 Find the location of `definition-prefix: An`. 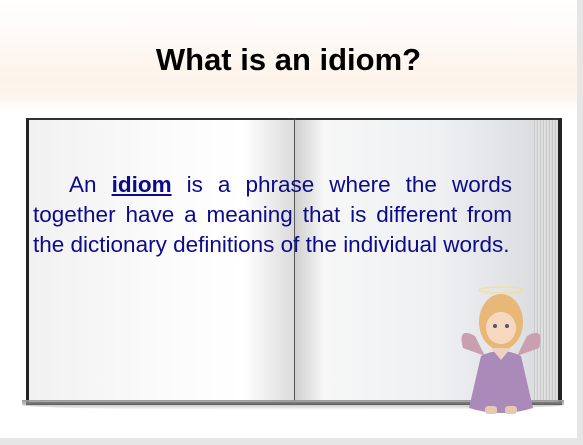

definition-prefix: An is located at coordinates (83, 184).